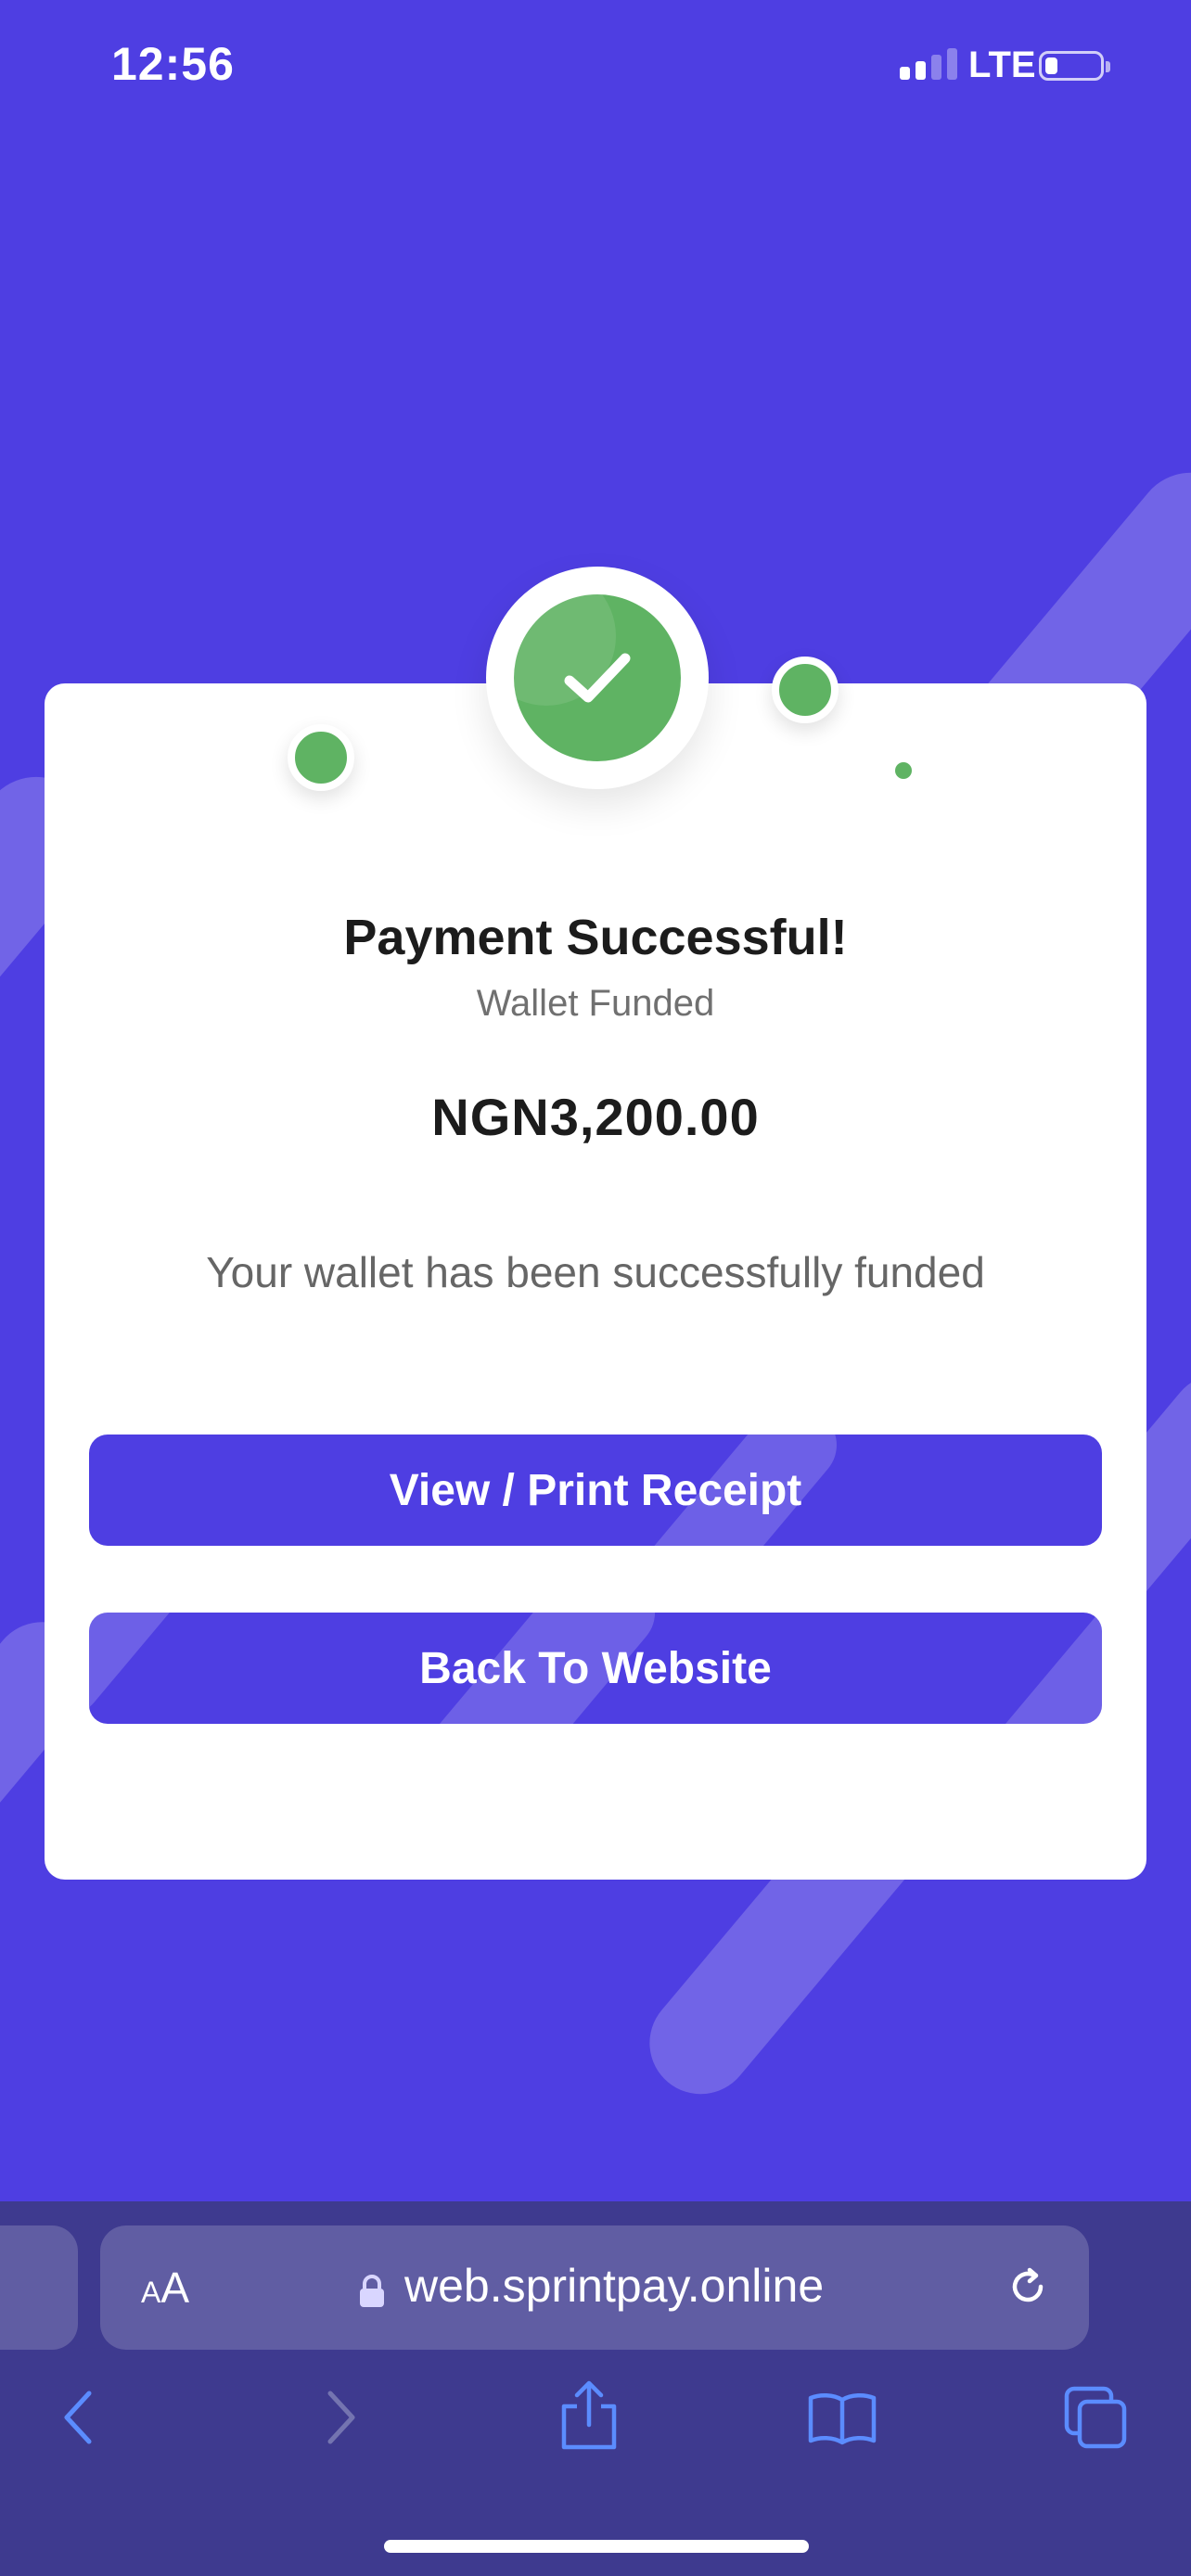 Image resolution: width=1191 pixels, height=2576 pixels. What do you see at coordinates (842, 2419) in the screenshot?
I see `bookmarks-icon` at bounding box center [842, 2419].